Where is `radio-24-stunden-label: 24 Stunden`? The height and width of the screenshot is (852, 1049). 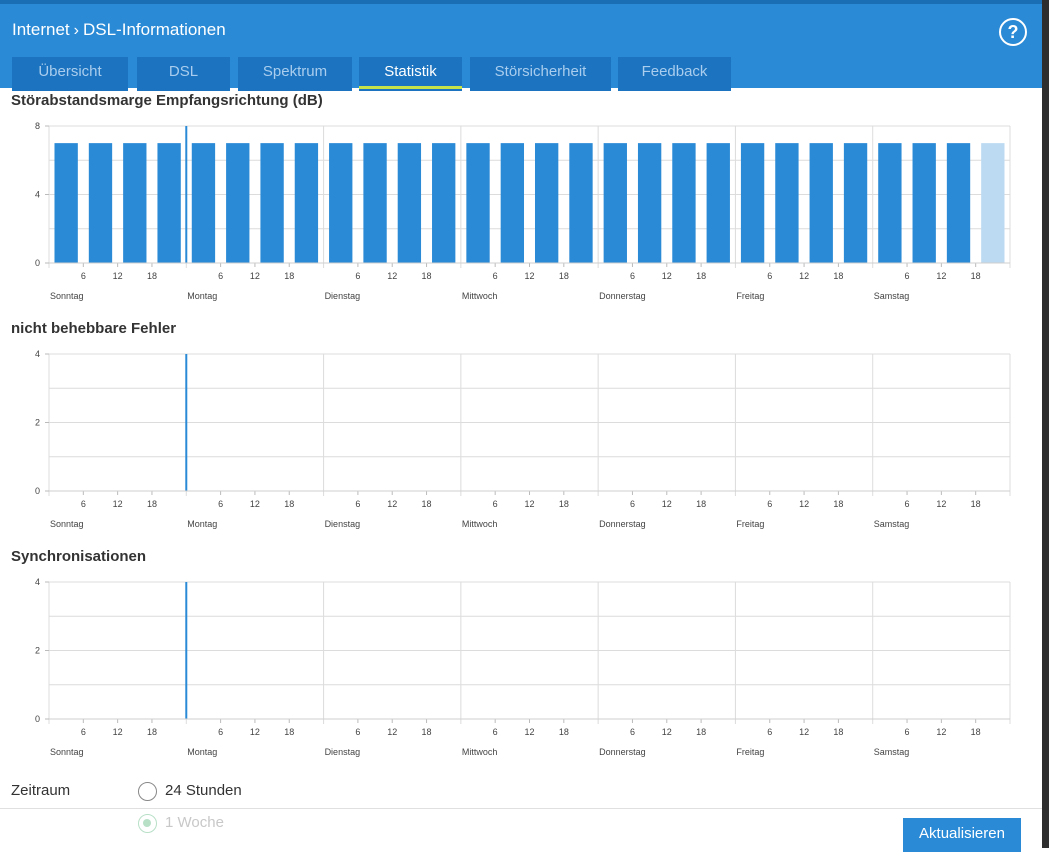
radio-24-stunden-label: 24 Stunden is located at coordinates (203, 790).